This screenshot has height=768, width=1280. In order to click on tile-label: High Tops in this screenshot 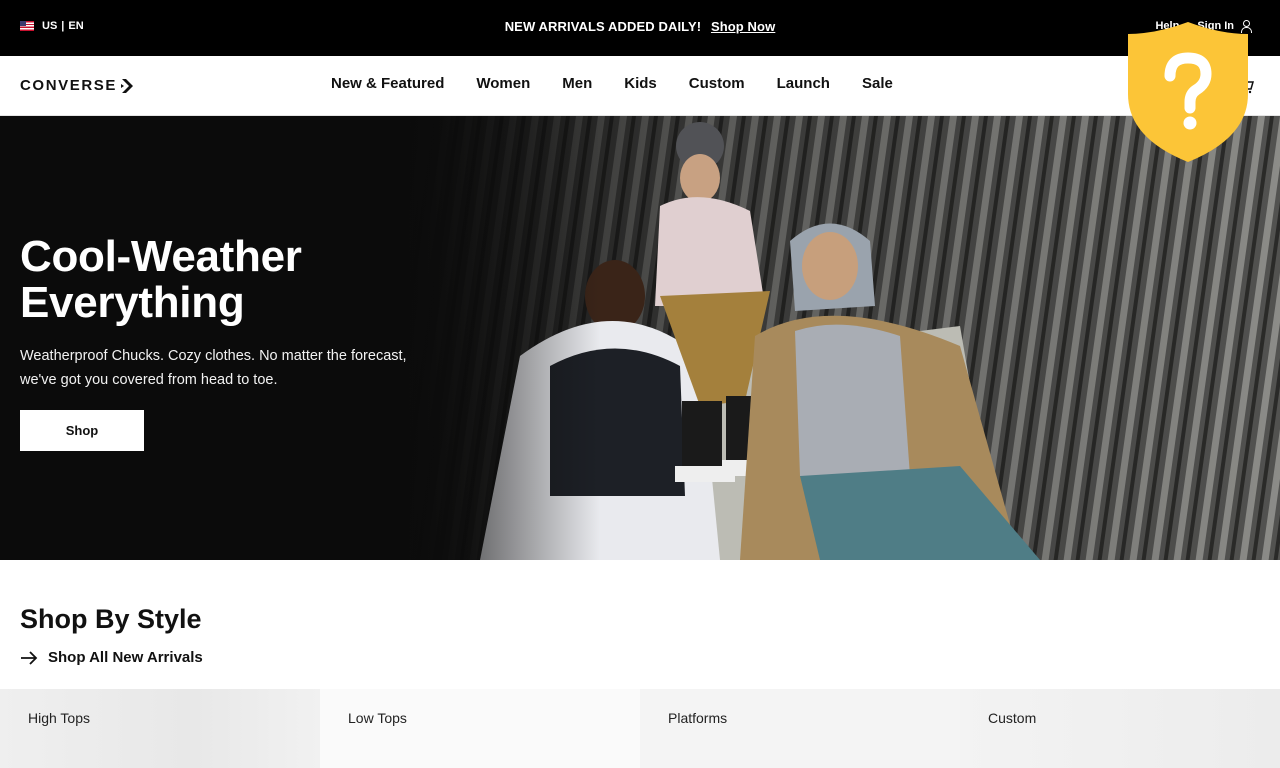, I will do `click(59, 718)`.